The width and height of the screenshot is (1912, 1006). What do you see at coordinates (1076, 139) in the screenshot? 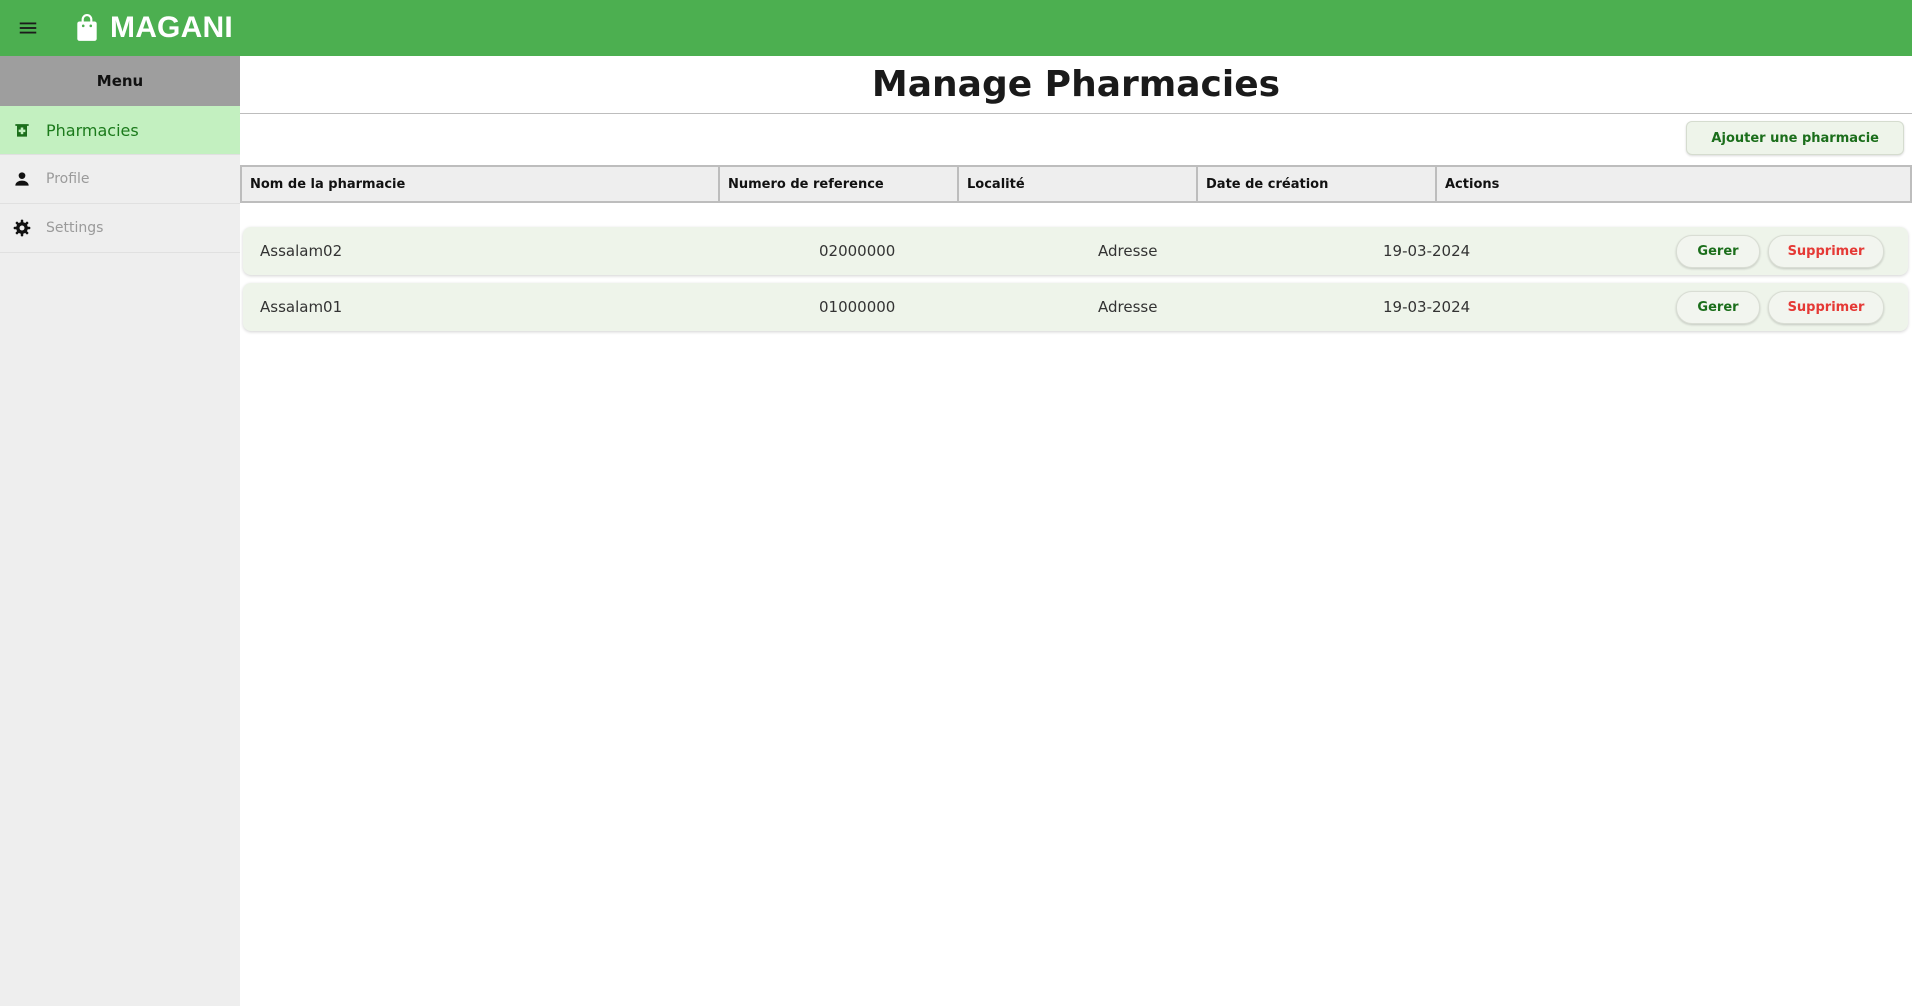
I see `toolbar: Ajouter une pharmacie` at bounding box center [1076, 139].